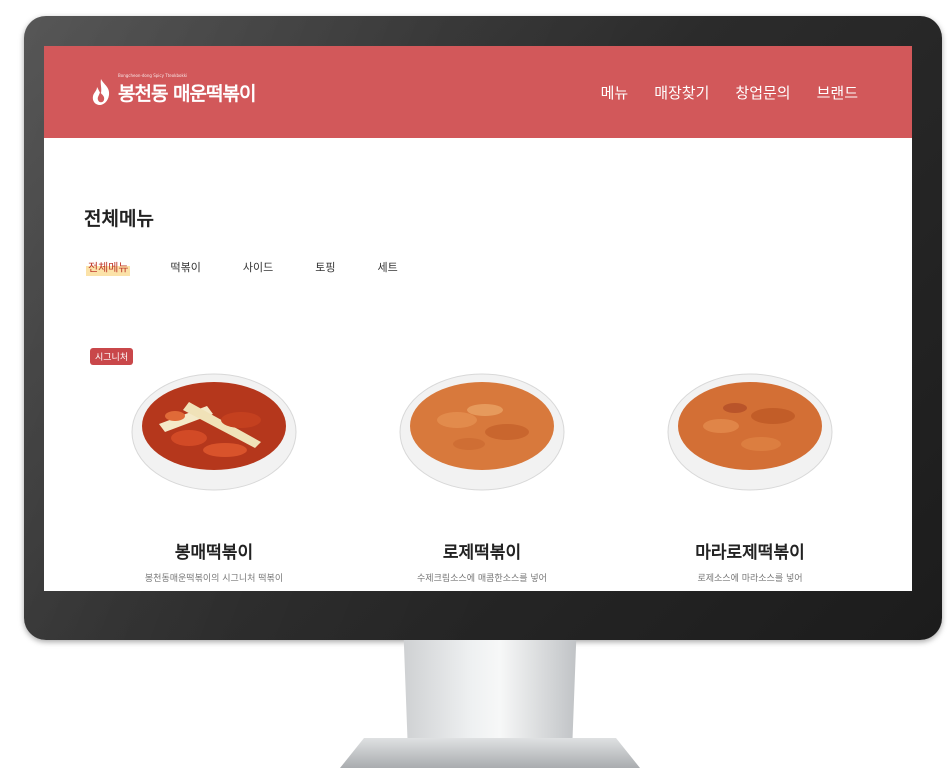 The width and height of the screenshot is (948, 773). I want to click on nav-item-brand: 브랜드, so click(837, 92).